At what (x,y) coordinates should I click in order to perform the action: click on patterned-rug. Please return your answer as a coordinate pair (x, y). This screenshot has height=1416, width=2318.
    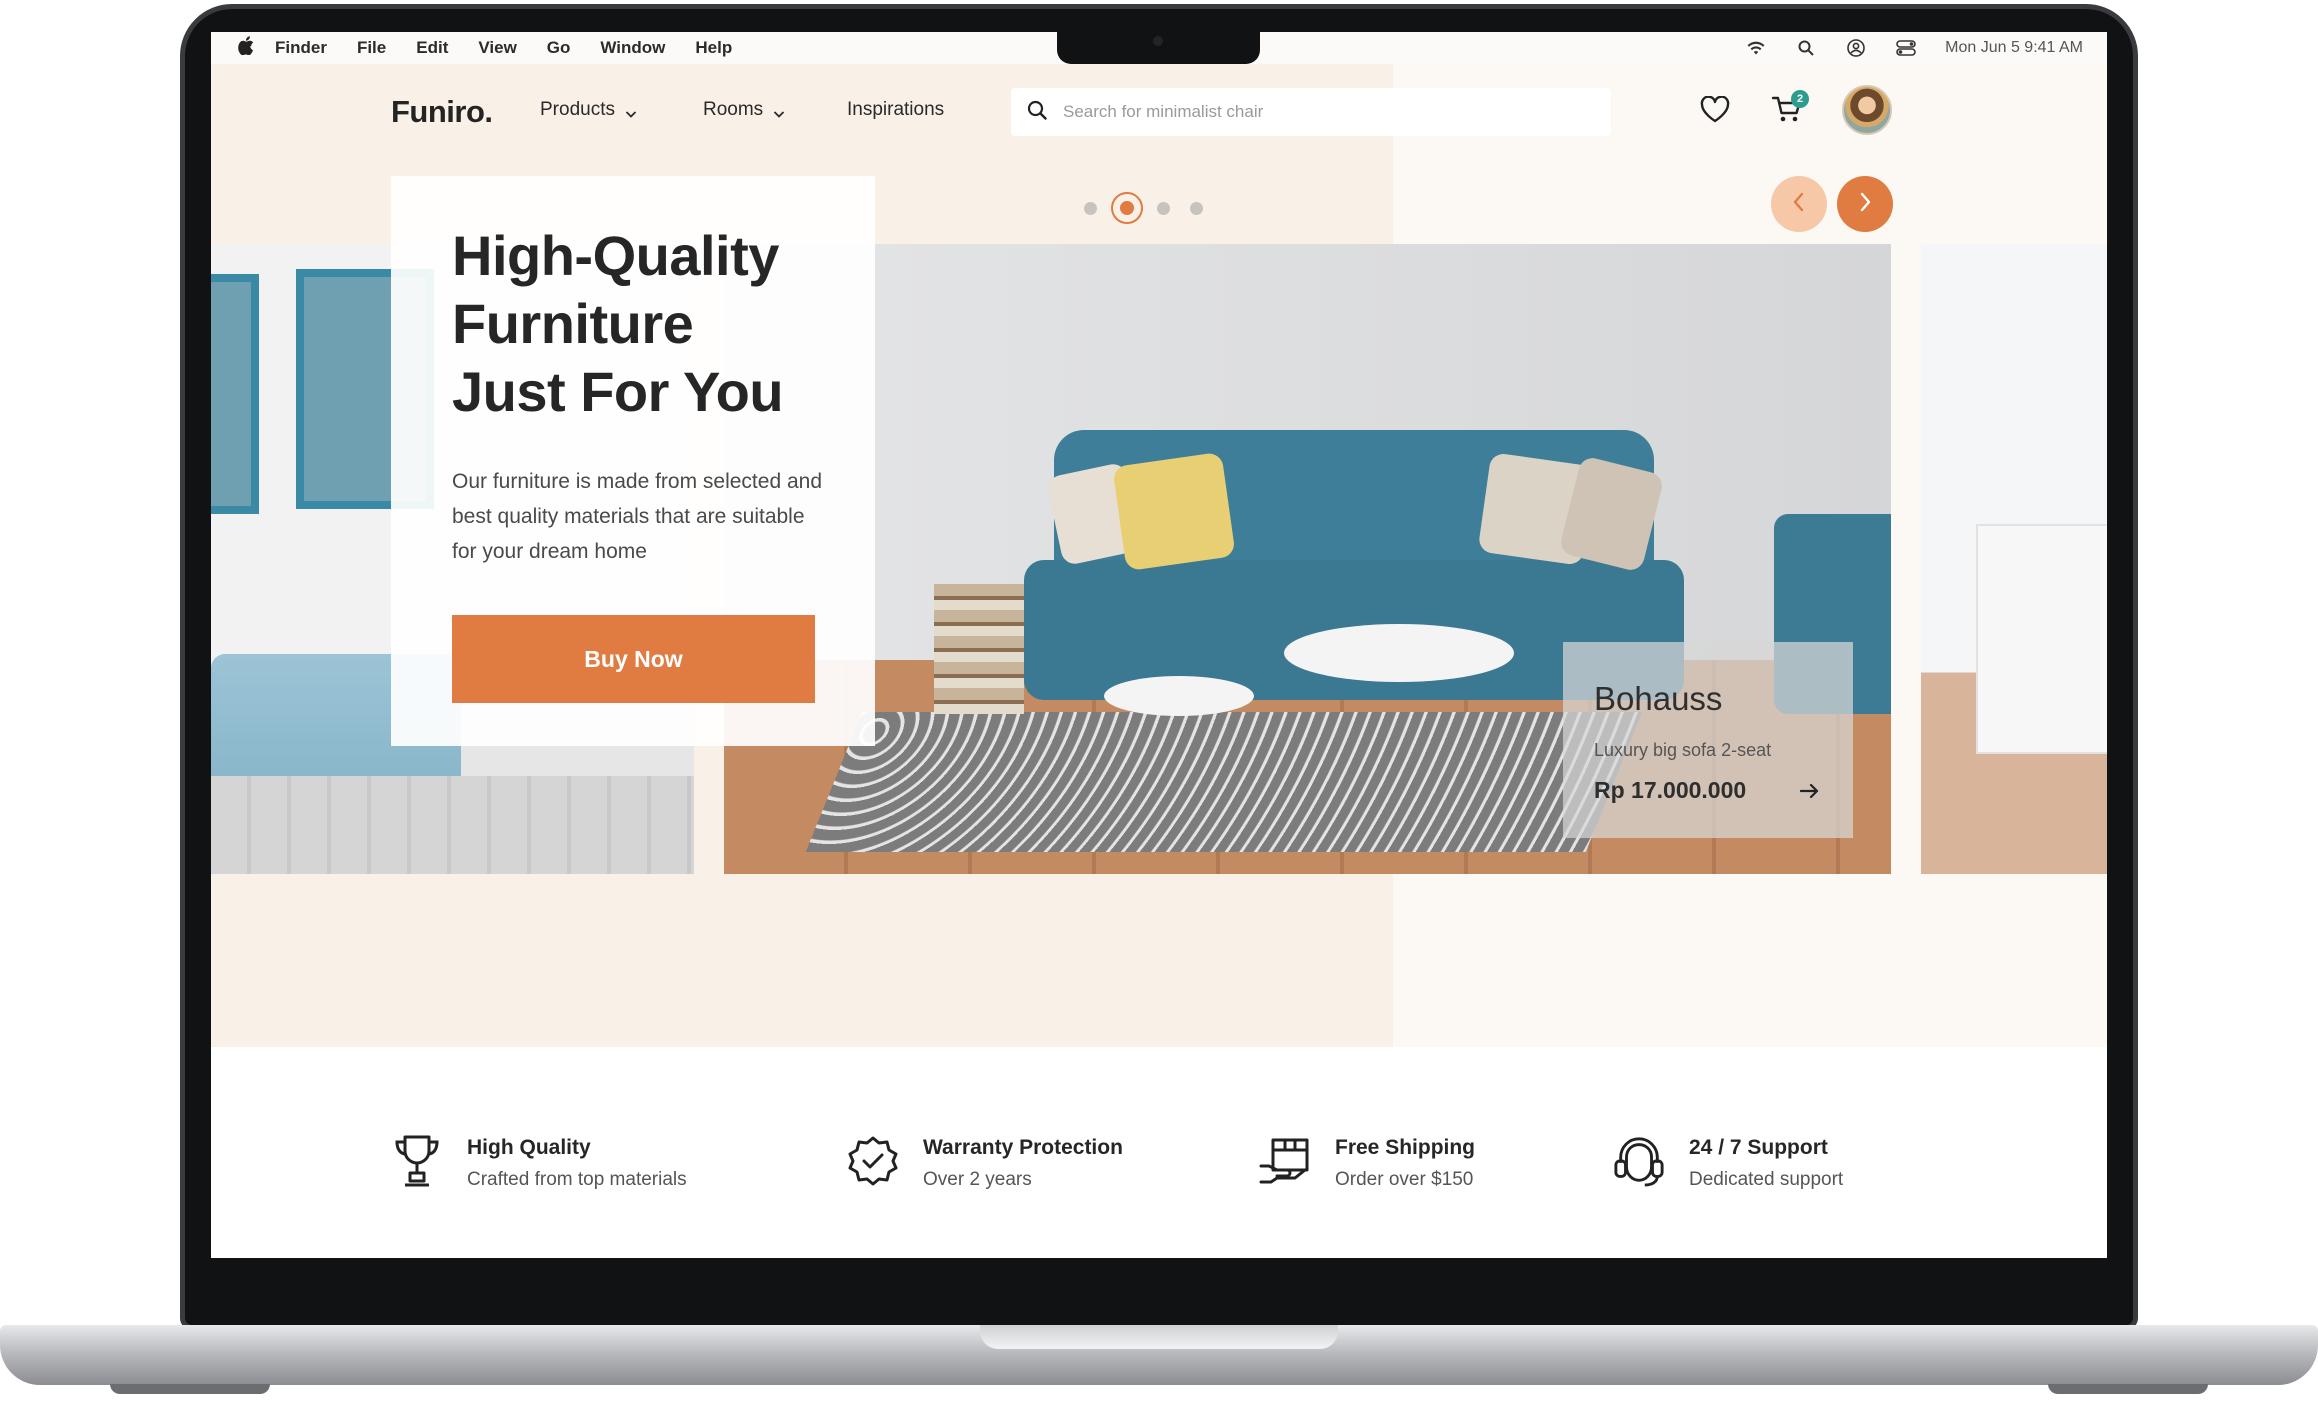
    Looking at the image, I should click on (1224, 782).